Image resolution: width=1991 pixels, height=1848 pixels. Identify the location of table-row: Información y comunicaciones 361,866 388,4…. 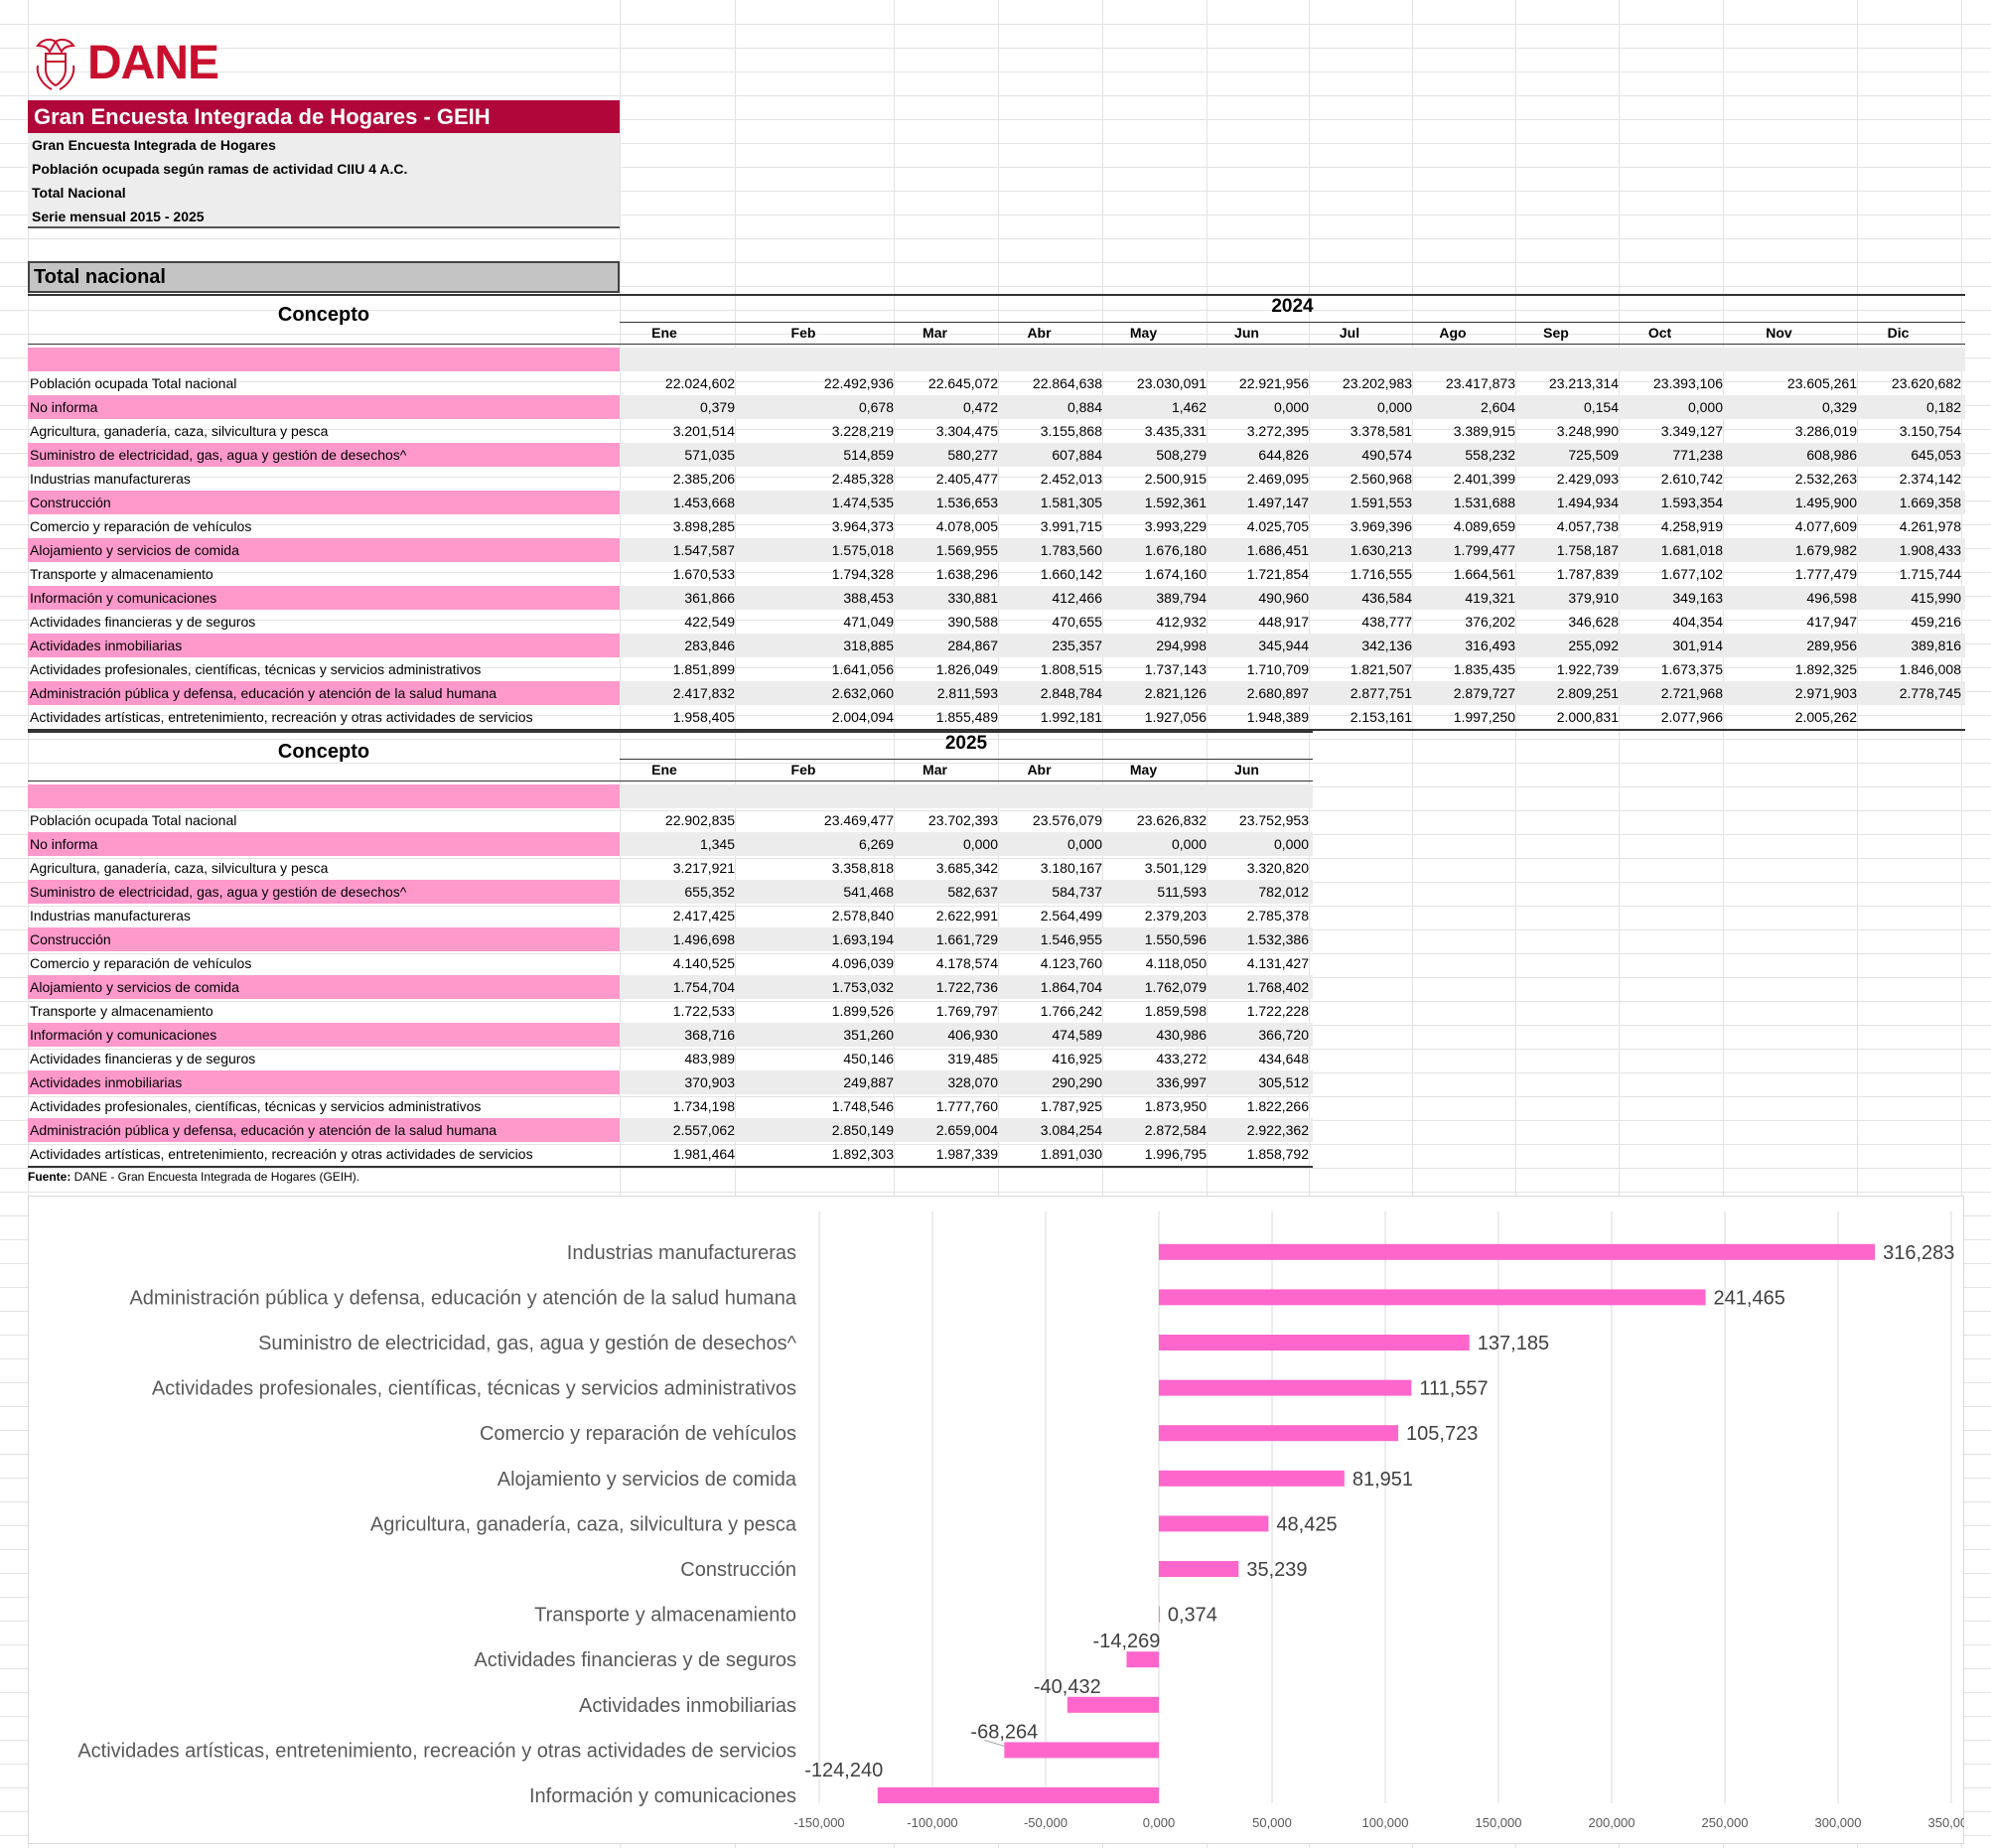
(996, 598).